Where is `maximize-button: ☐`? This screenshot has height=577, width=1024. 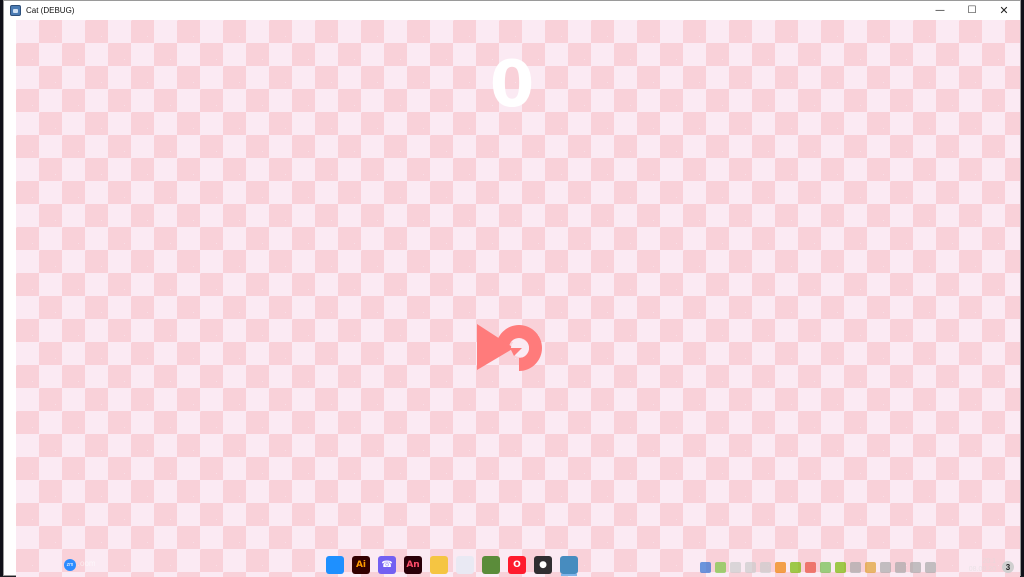 maximize-button: ☐ is located at coordinates (972, 10).